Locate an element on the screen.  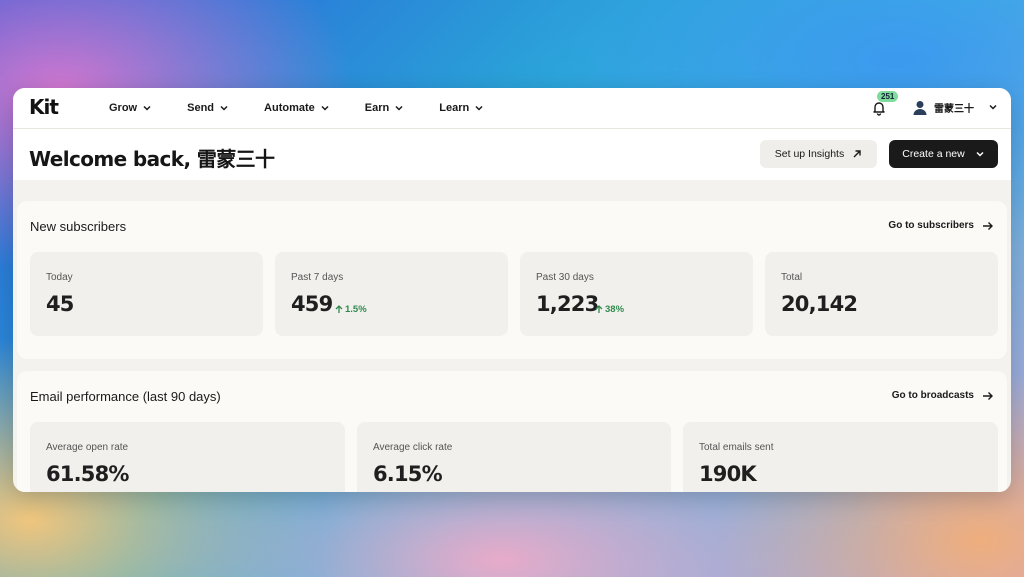
nav-menu: Grow Send Automate Earn Learn is located at coordinates (314, 108).